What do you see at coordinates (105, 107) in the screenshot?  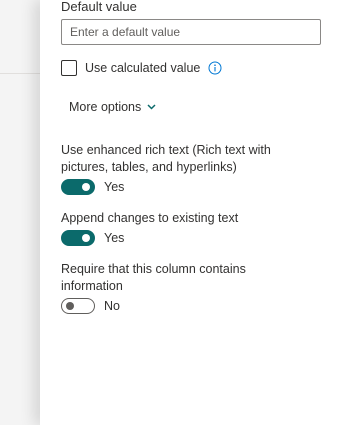 I see `more-options-label: More options` at bounding box center [105, 107].